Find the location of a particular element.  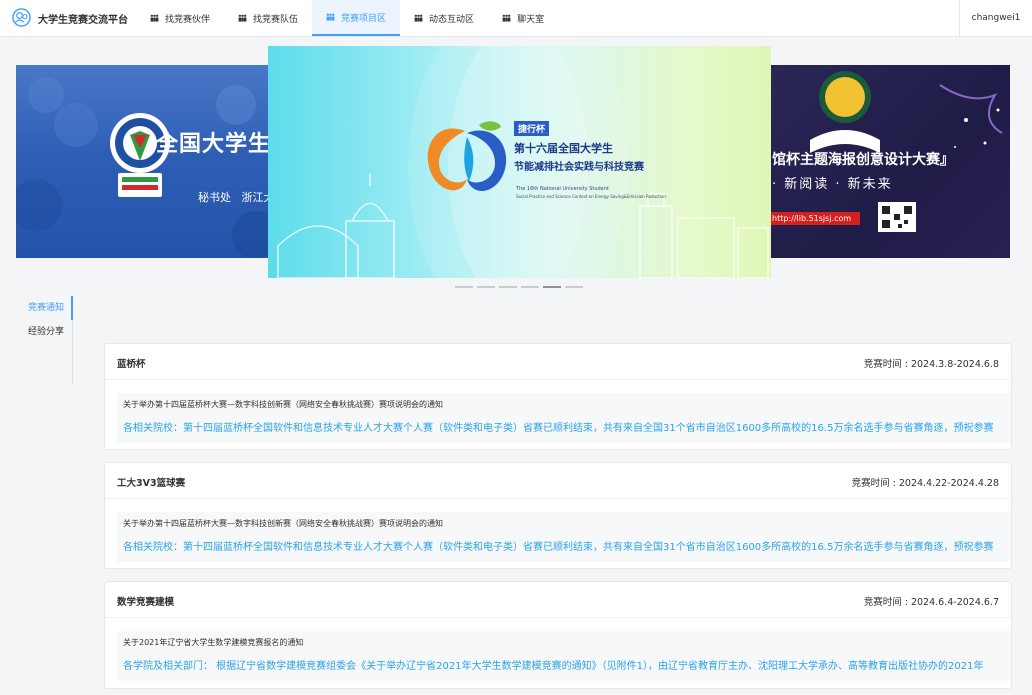

nav-chatroom: 聊天室 is located at coordinates (523, 18).